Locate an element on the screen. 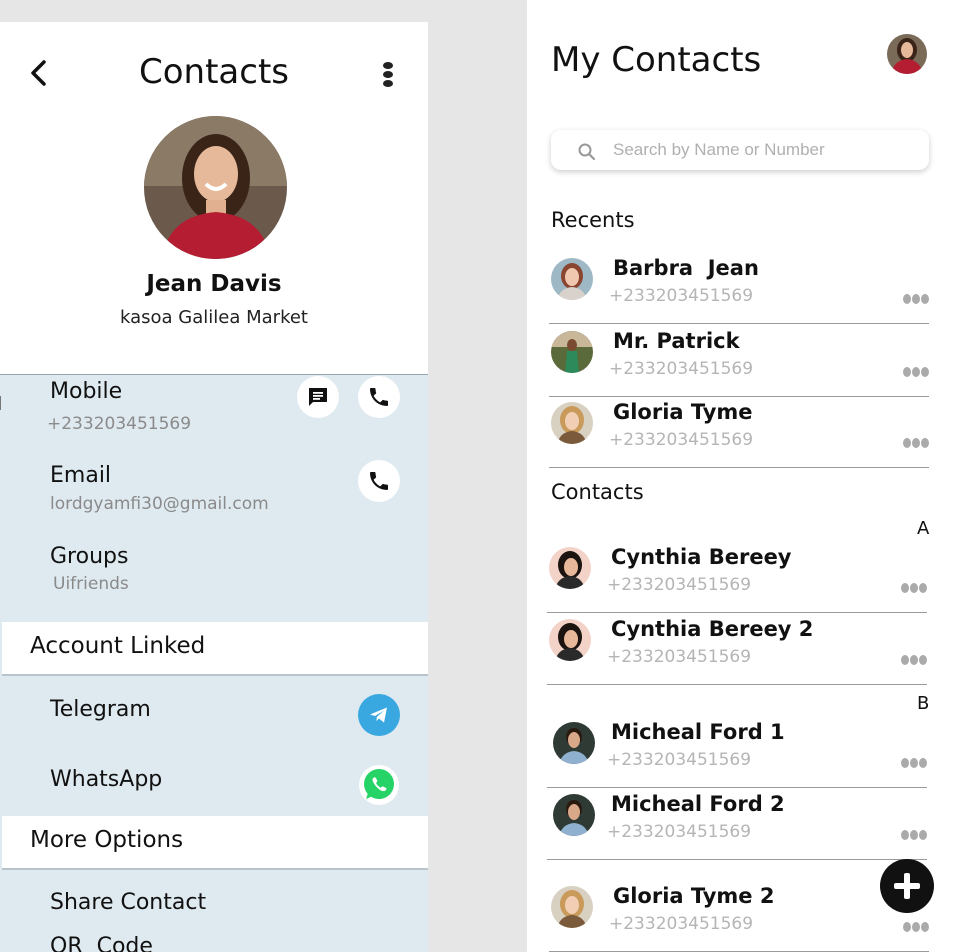  contact-name: Jean Davis is located at coordinates (214, 284).